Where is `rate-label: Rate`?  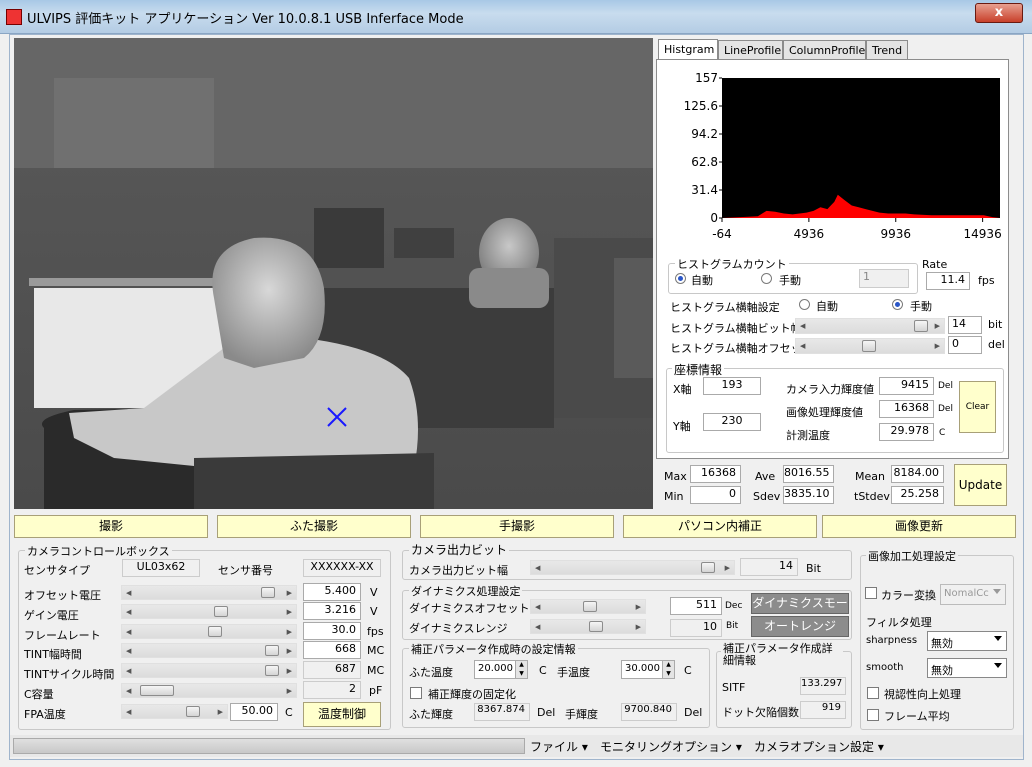 rate-label: Rate is located at coordinates (935, 264).